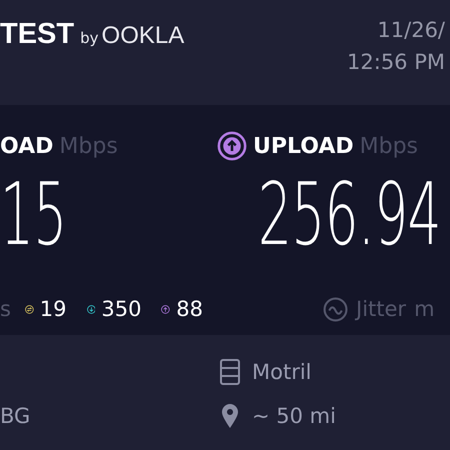  I want to click on test-date: 11/26/, so click(411, 30).